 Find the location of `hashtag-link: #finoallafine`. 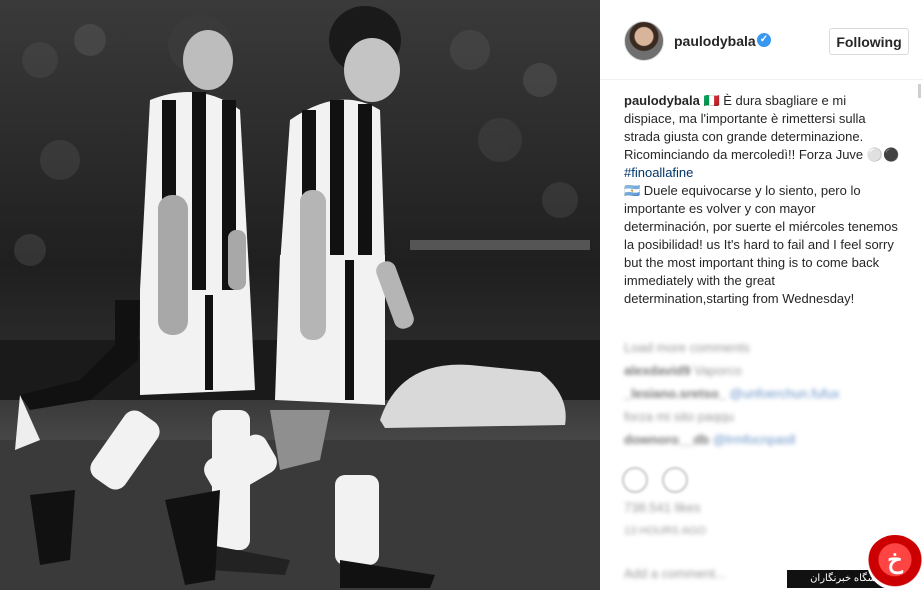

hashtag-link: #finoallafine is located at coordinates (658, 172).